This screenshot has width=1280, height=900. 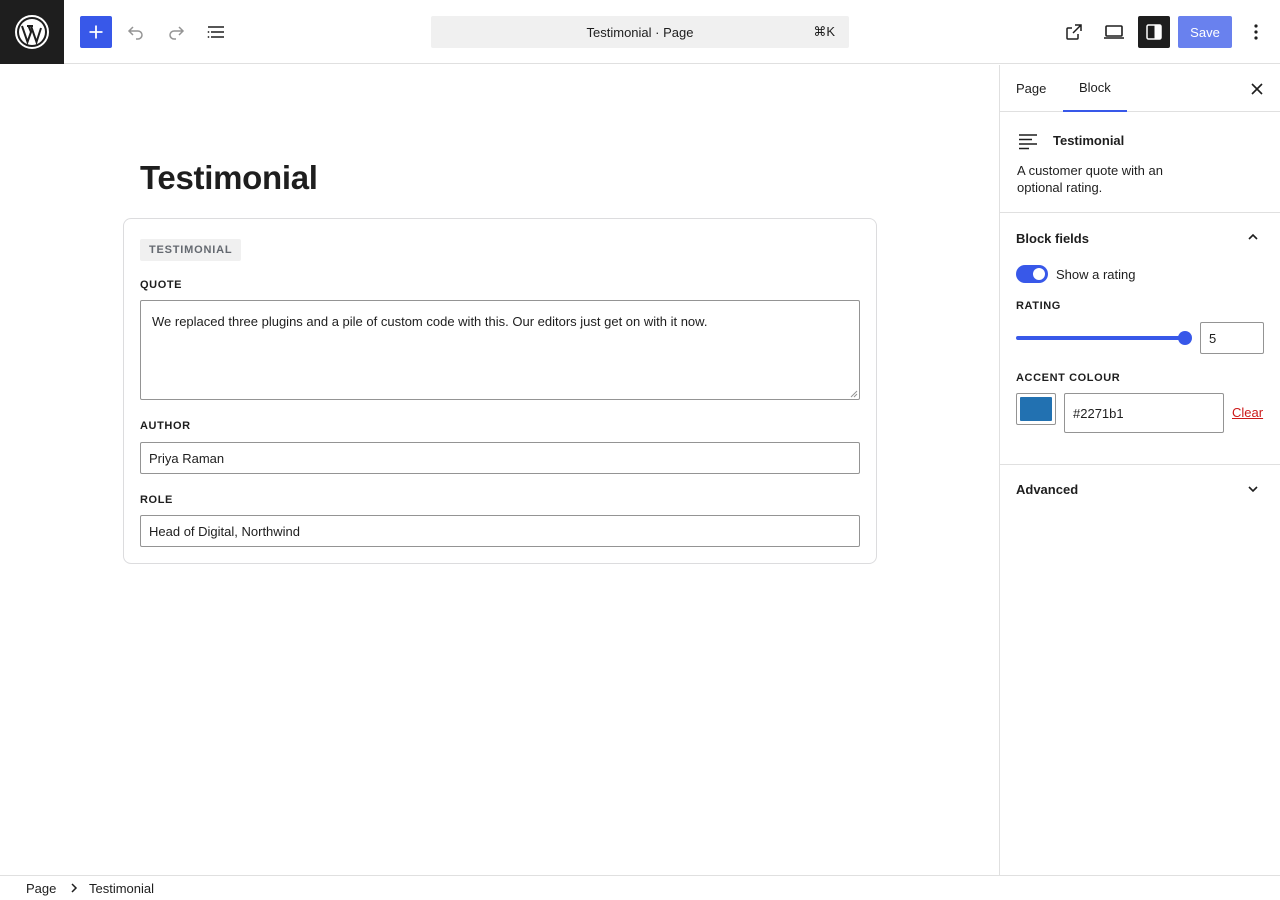 I want to click on close-icon, so click(x=1257, y=89).